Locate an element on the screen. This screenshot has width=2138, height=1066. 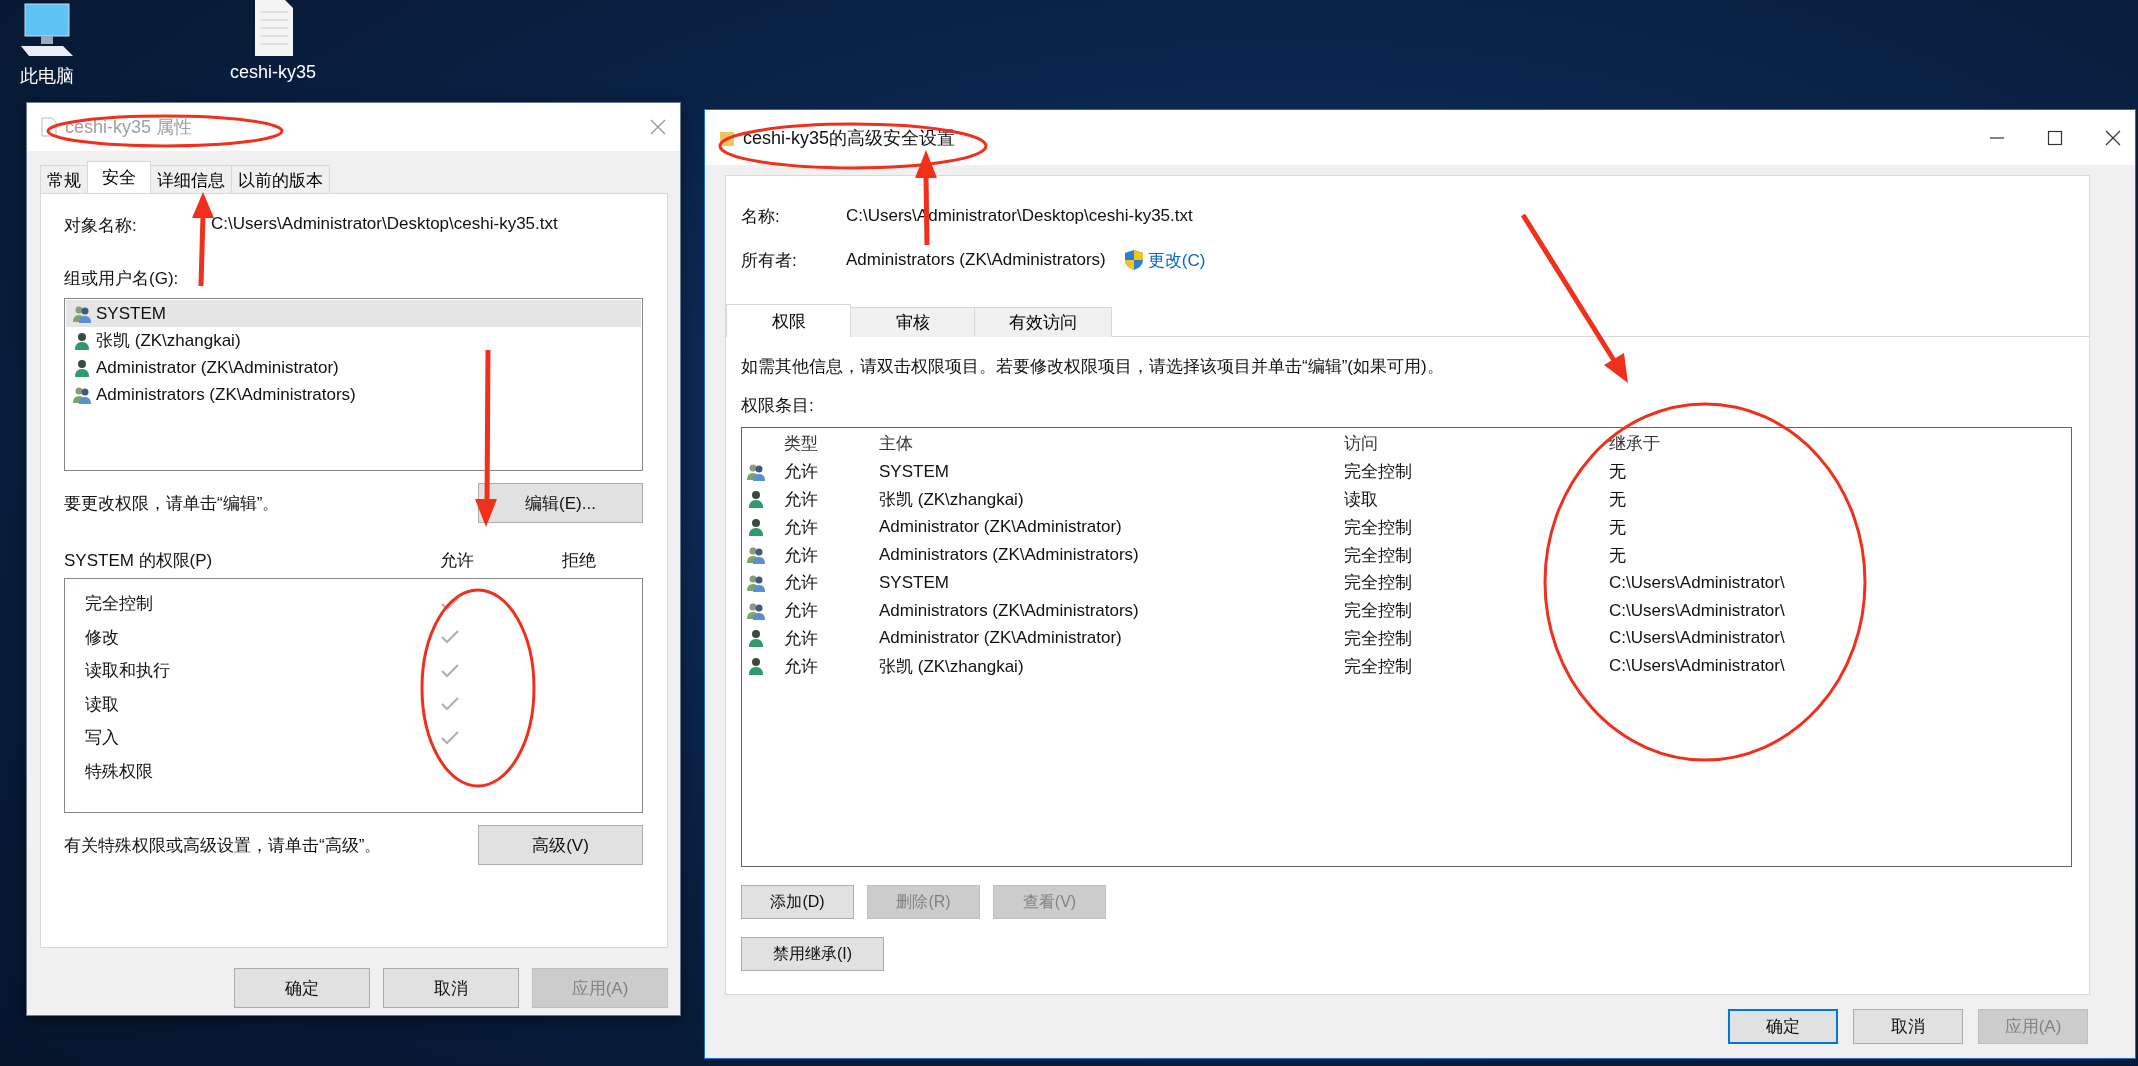
owner-name: Administrators (ZK\Administrators) is located at coordinates (976, 260).